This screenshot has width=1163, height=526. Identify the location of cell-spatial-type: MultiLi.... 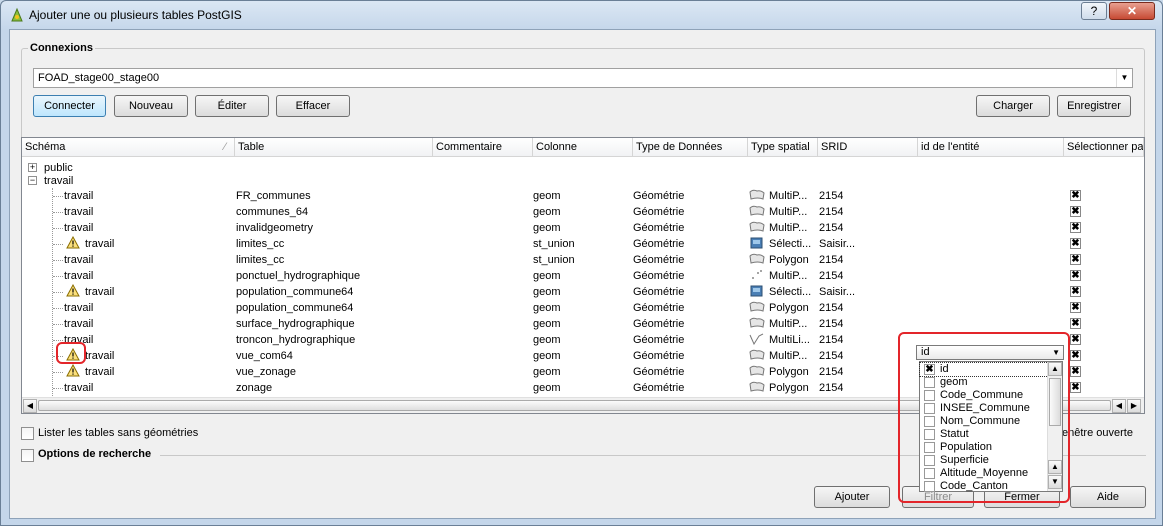
(779, 340).